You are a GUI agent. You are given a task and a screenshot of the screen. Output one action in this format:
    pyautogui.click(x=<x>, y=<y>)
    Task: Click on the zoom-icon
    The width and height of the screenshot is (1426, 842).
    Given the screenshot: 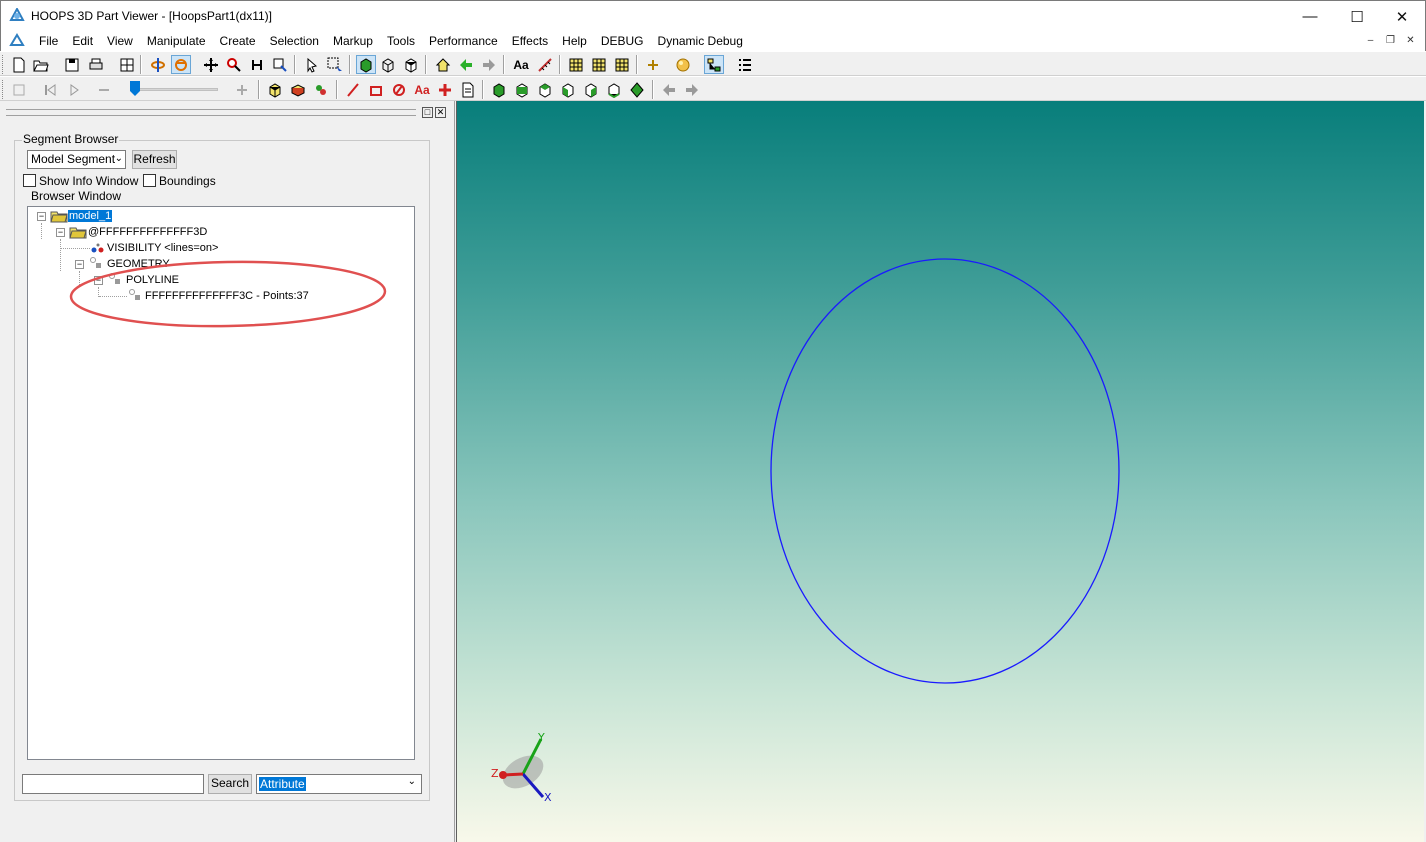 What is the action you would take?
    pyautogui.click(x=234, y=64)
    